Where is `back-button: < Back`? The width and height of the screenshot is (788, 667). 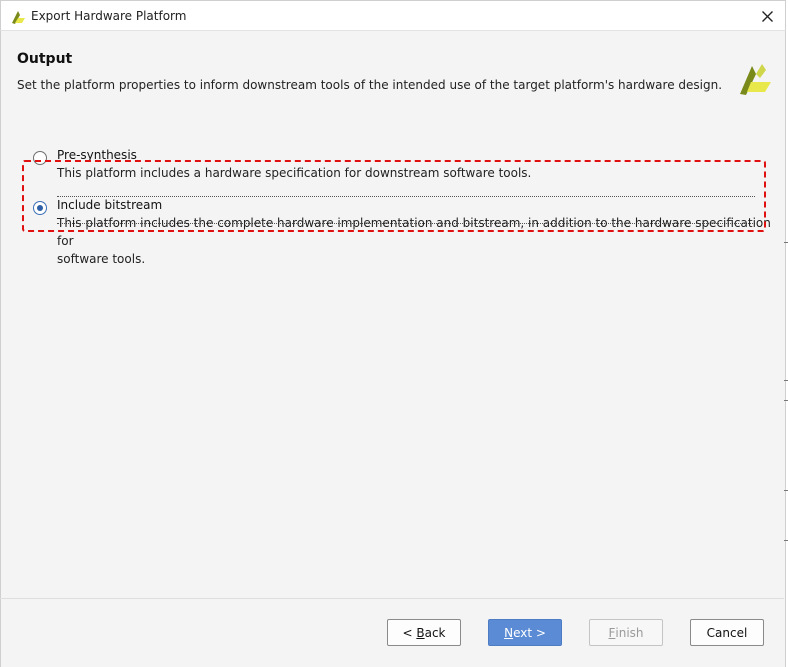
back-button: < Back is located at coordinates (424, 632).